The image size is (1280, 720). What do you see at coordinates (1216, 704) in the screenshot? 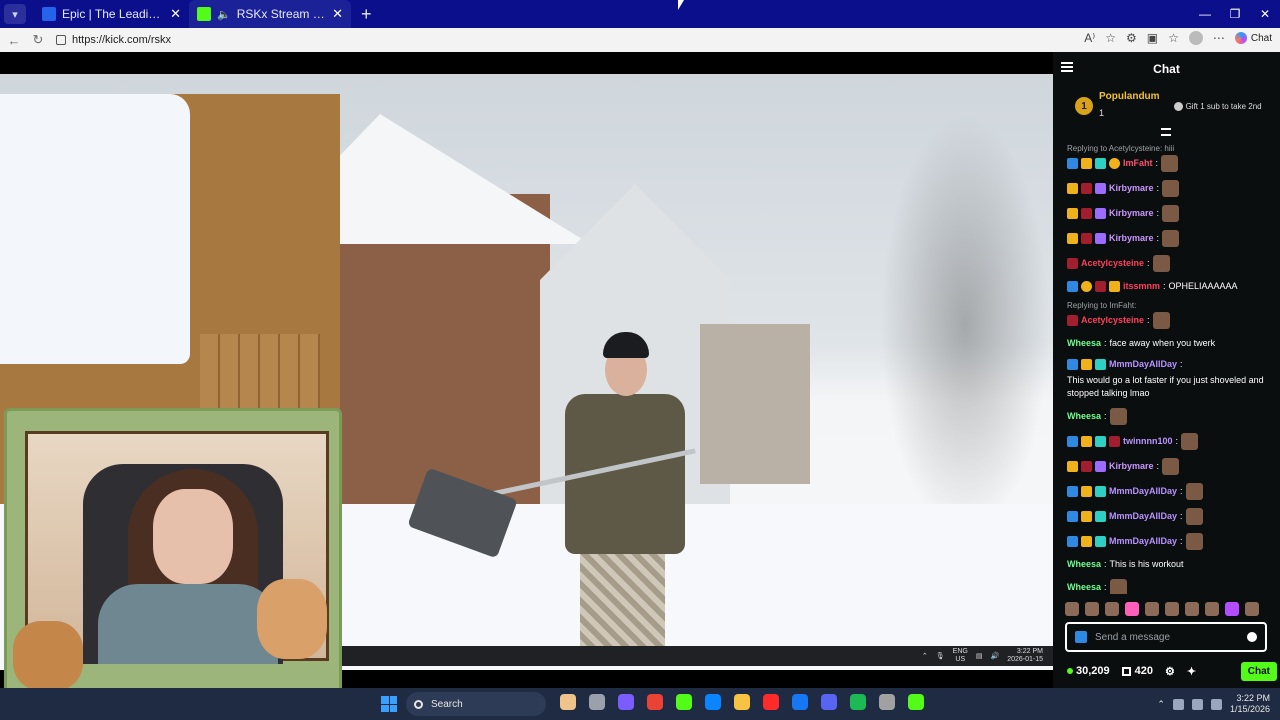
I see `battery-icon` at bounding box center [1216, 704].